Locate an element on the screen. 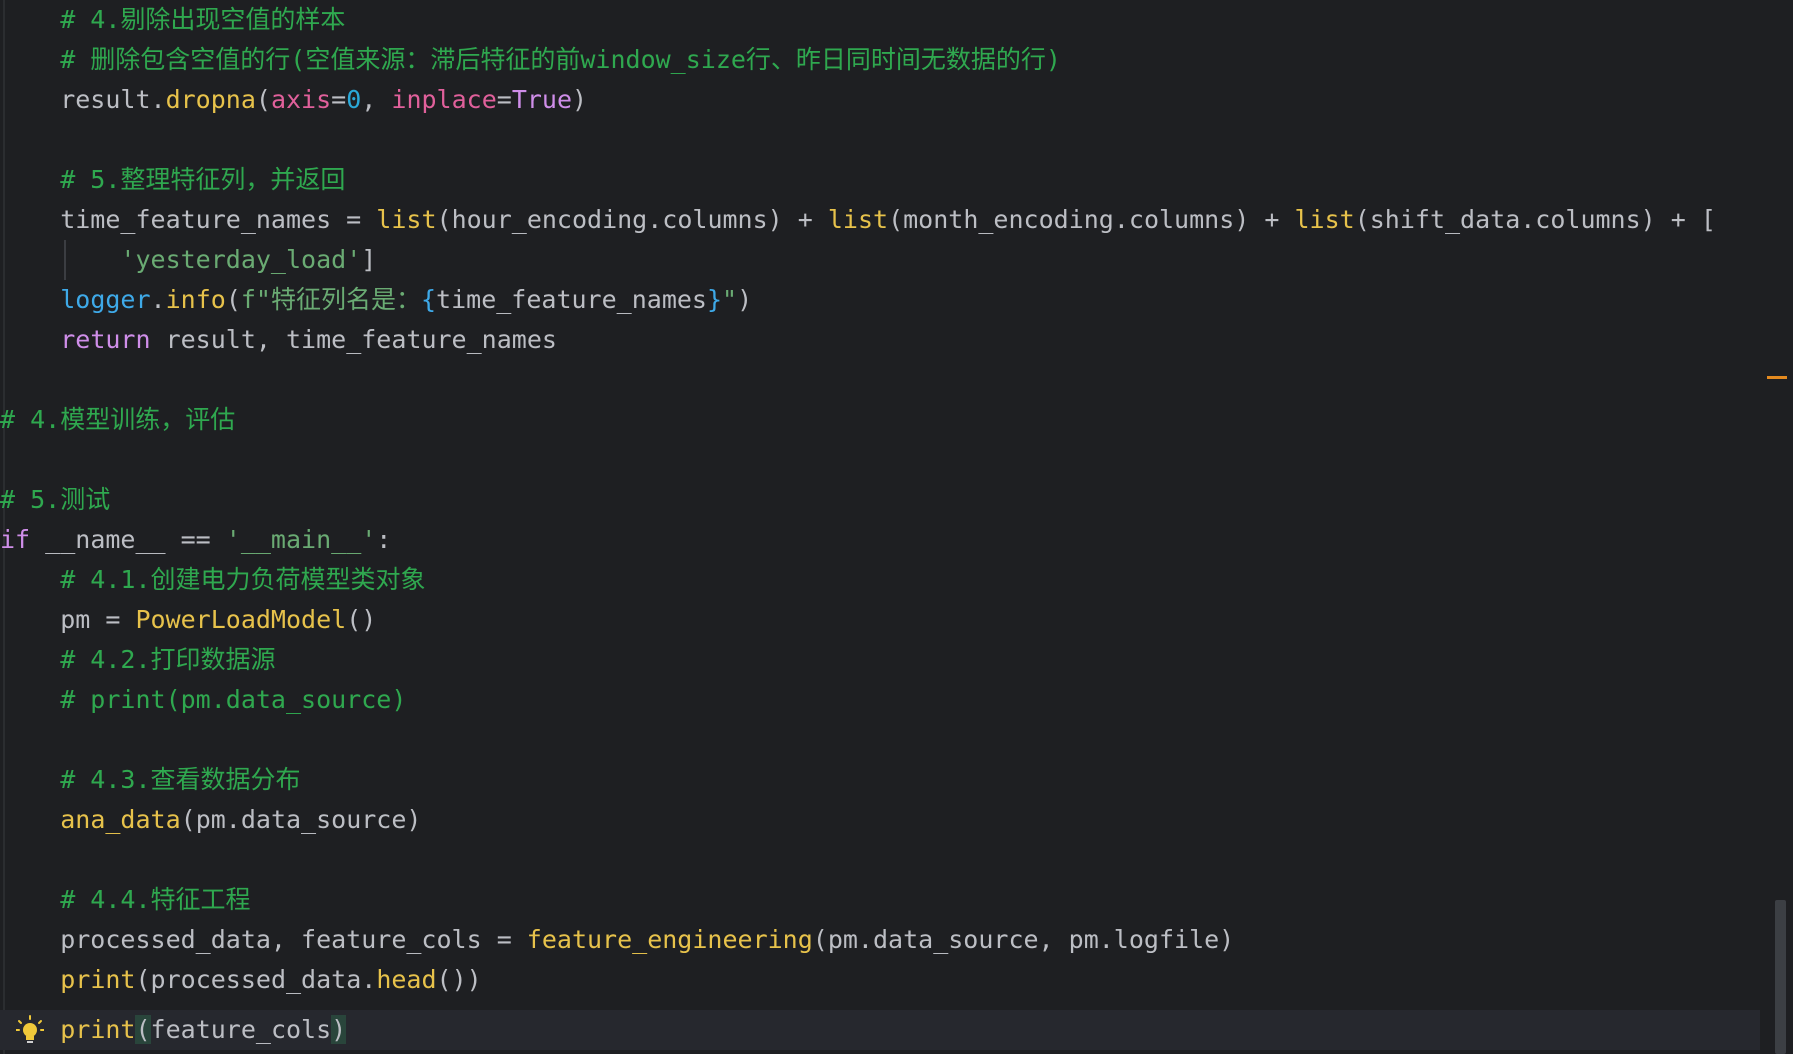  keyword: if is located at coordinates (15, 539).